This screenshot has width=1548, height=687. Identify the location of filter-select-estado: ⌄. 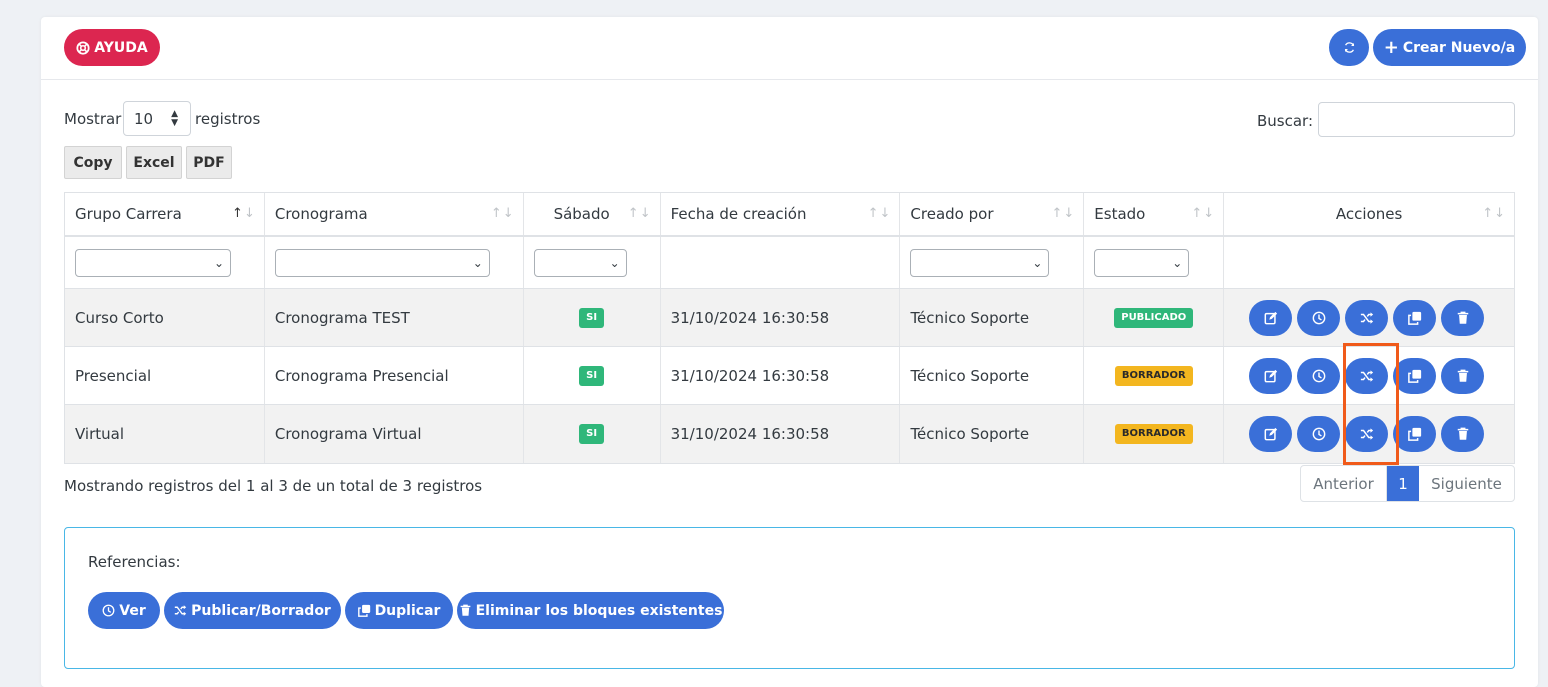
(1142, 262).